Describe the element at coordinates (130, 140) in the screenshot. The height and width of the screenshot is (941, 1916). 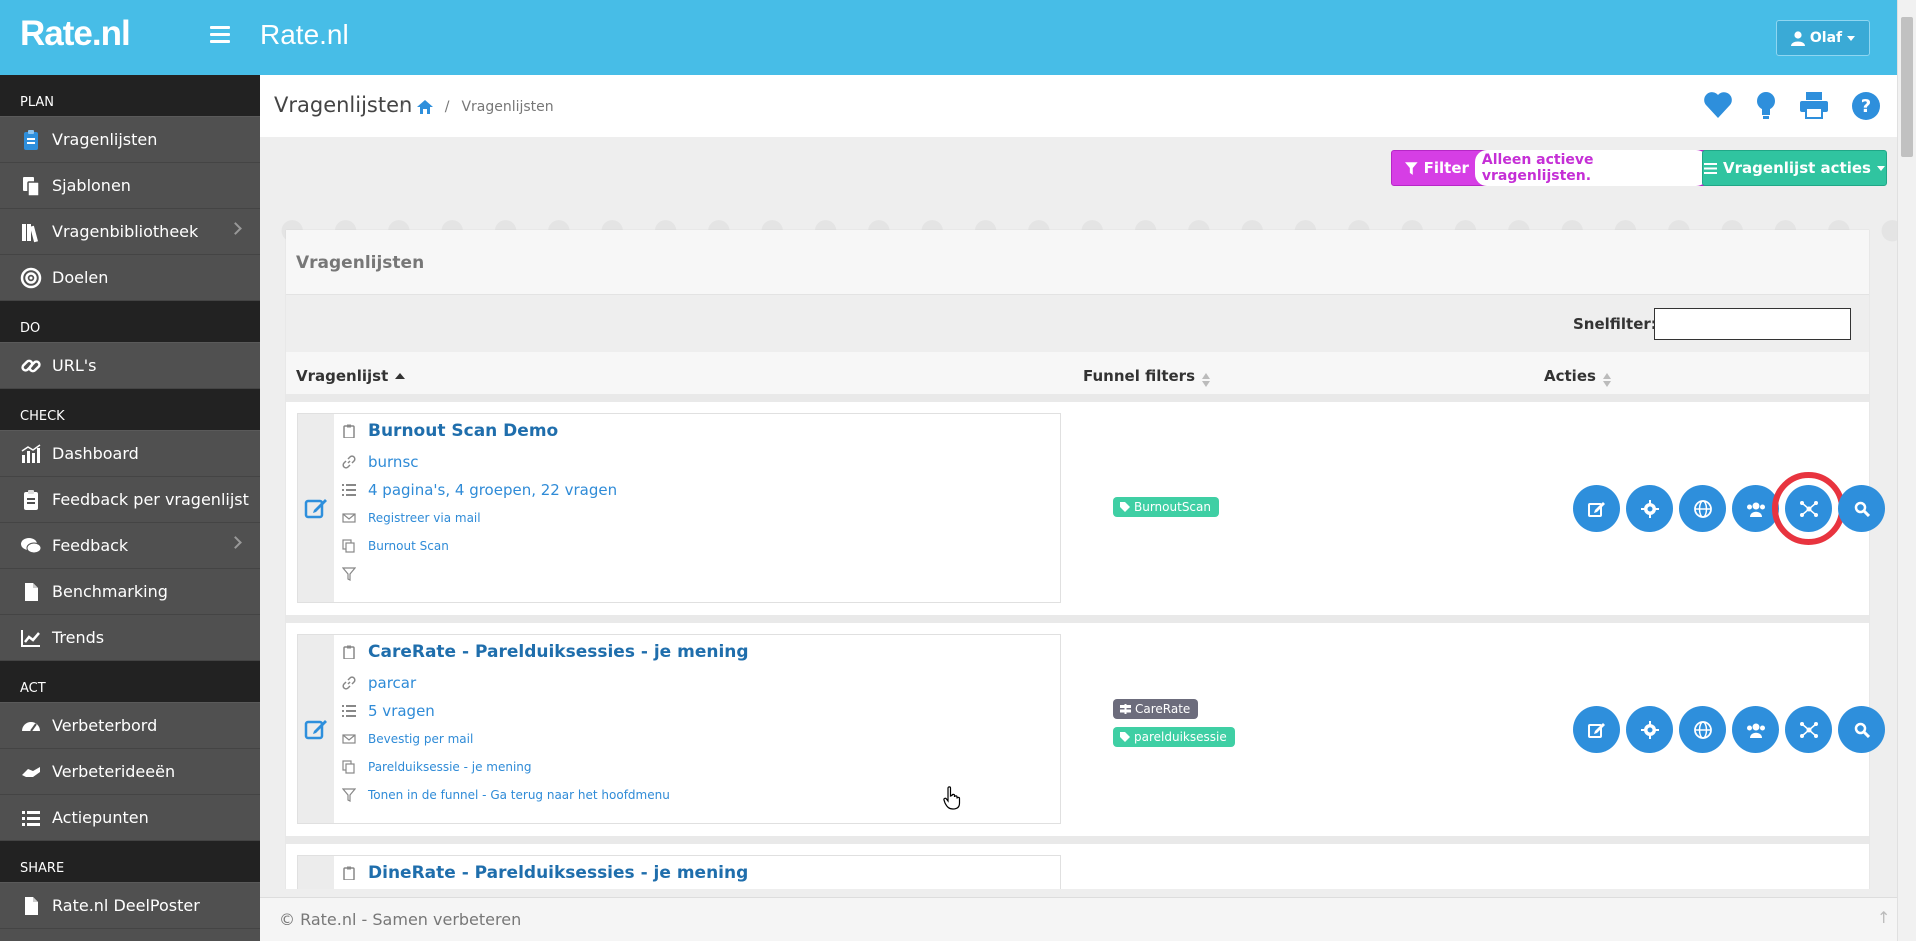
I see `sidebar-item-vragenlijsten: Vragenlijsten` at that location.